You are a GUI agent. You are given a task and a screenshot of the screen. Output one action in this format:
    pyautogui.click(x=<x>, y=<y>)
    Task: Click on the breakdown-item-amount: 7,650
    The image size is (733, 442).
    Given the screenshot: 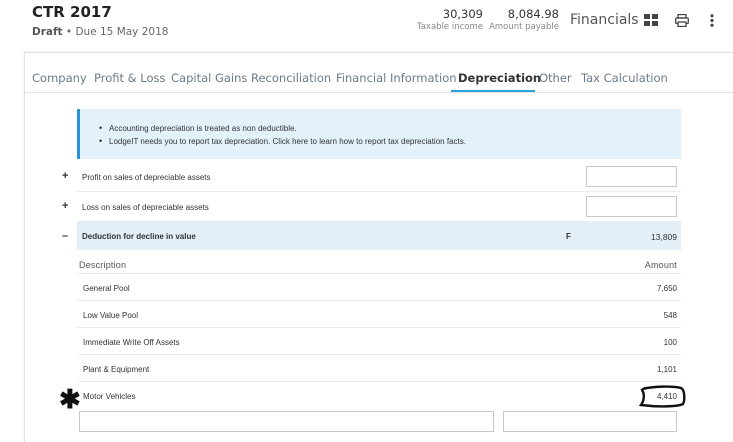 What is the action you would take?
    pyautogui.click(x=666, y=288)
    